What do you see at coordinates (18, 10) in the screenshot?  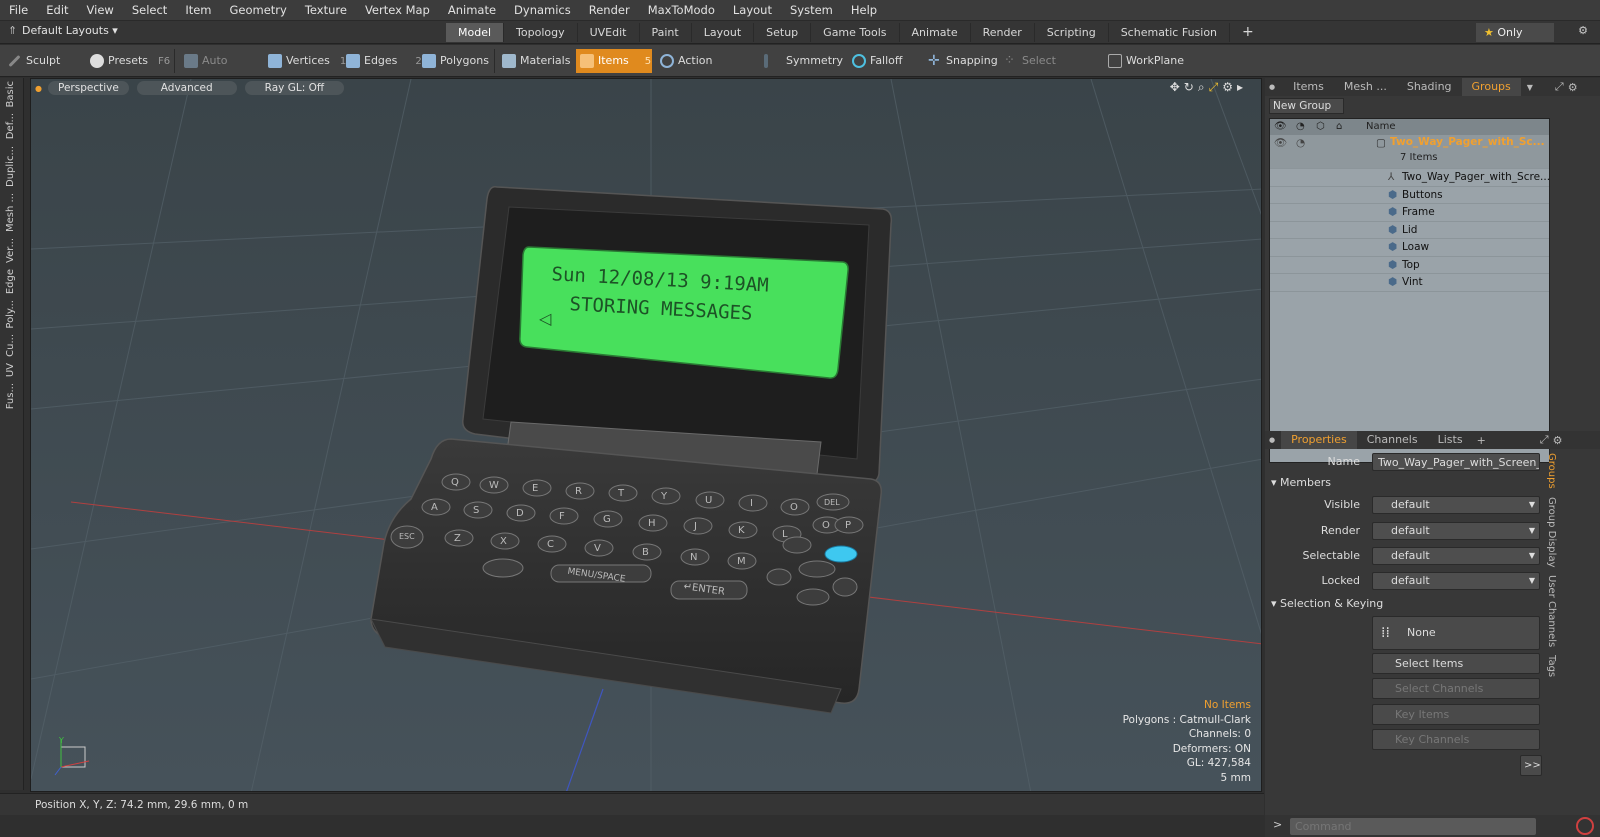 I see `menu-file: File` at bounding box center [18, 10].